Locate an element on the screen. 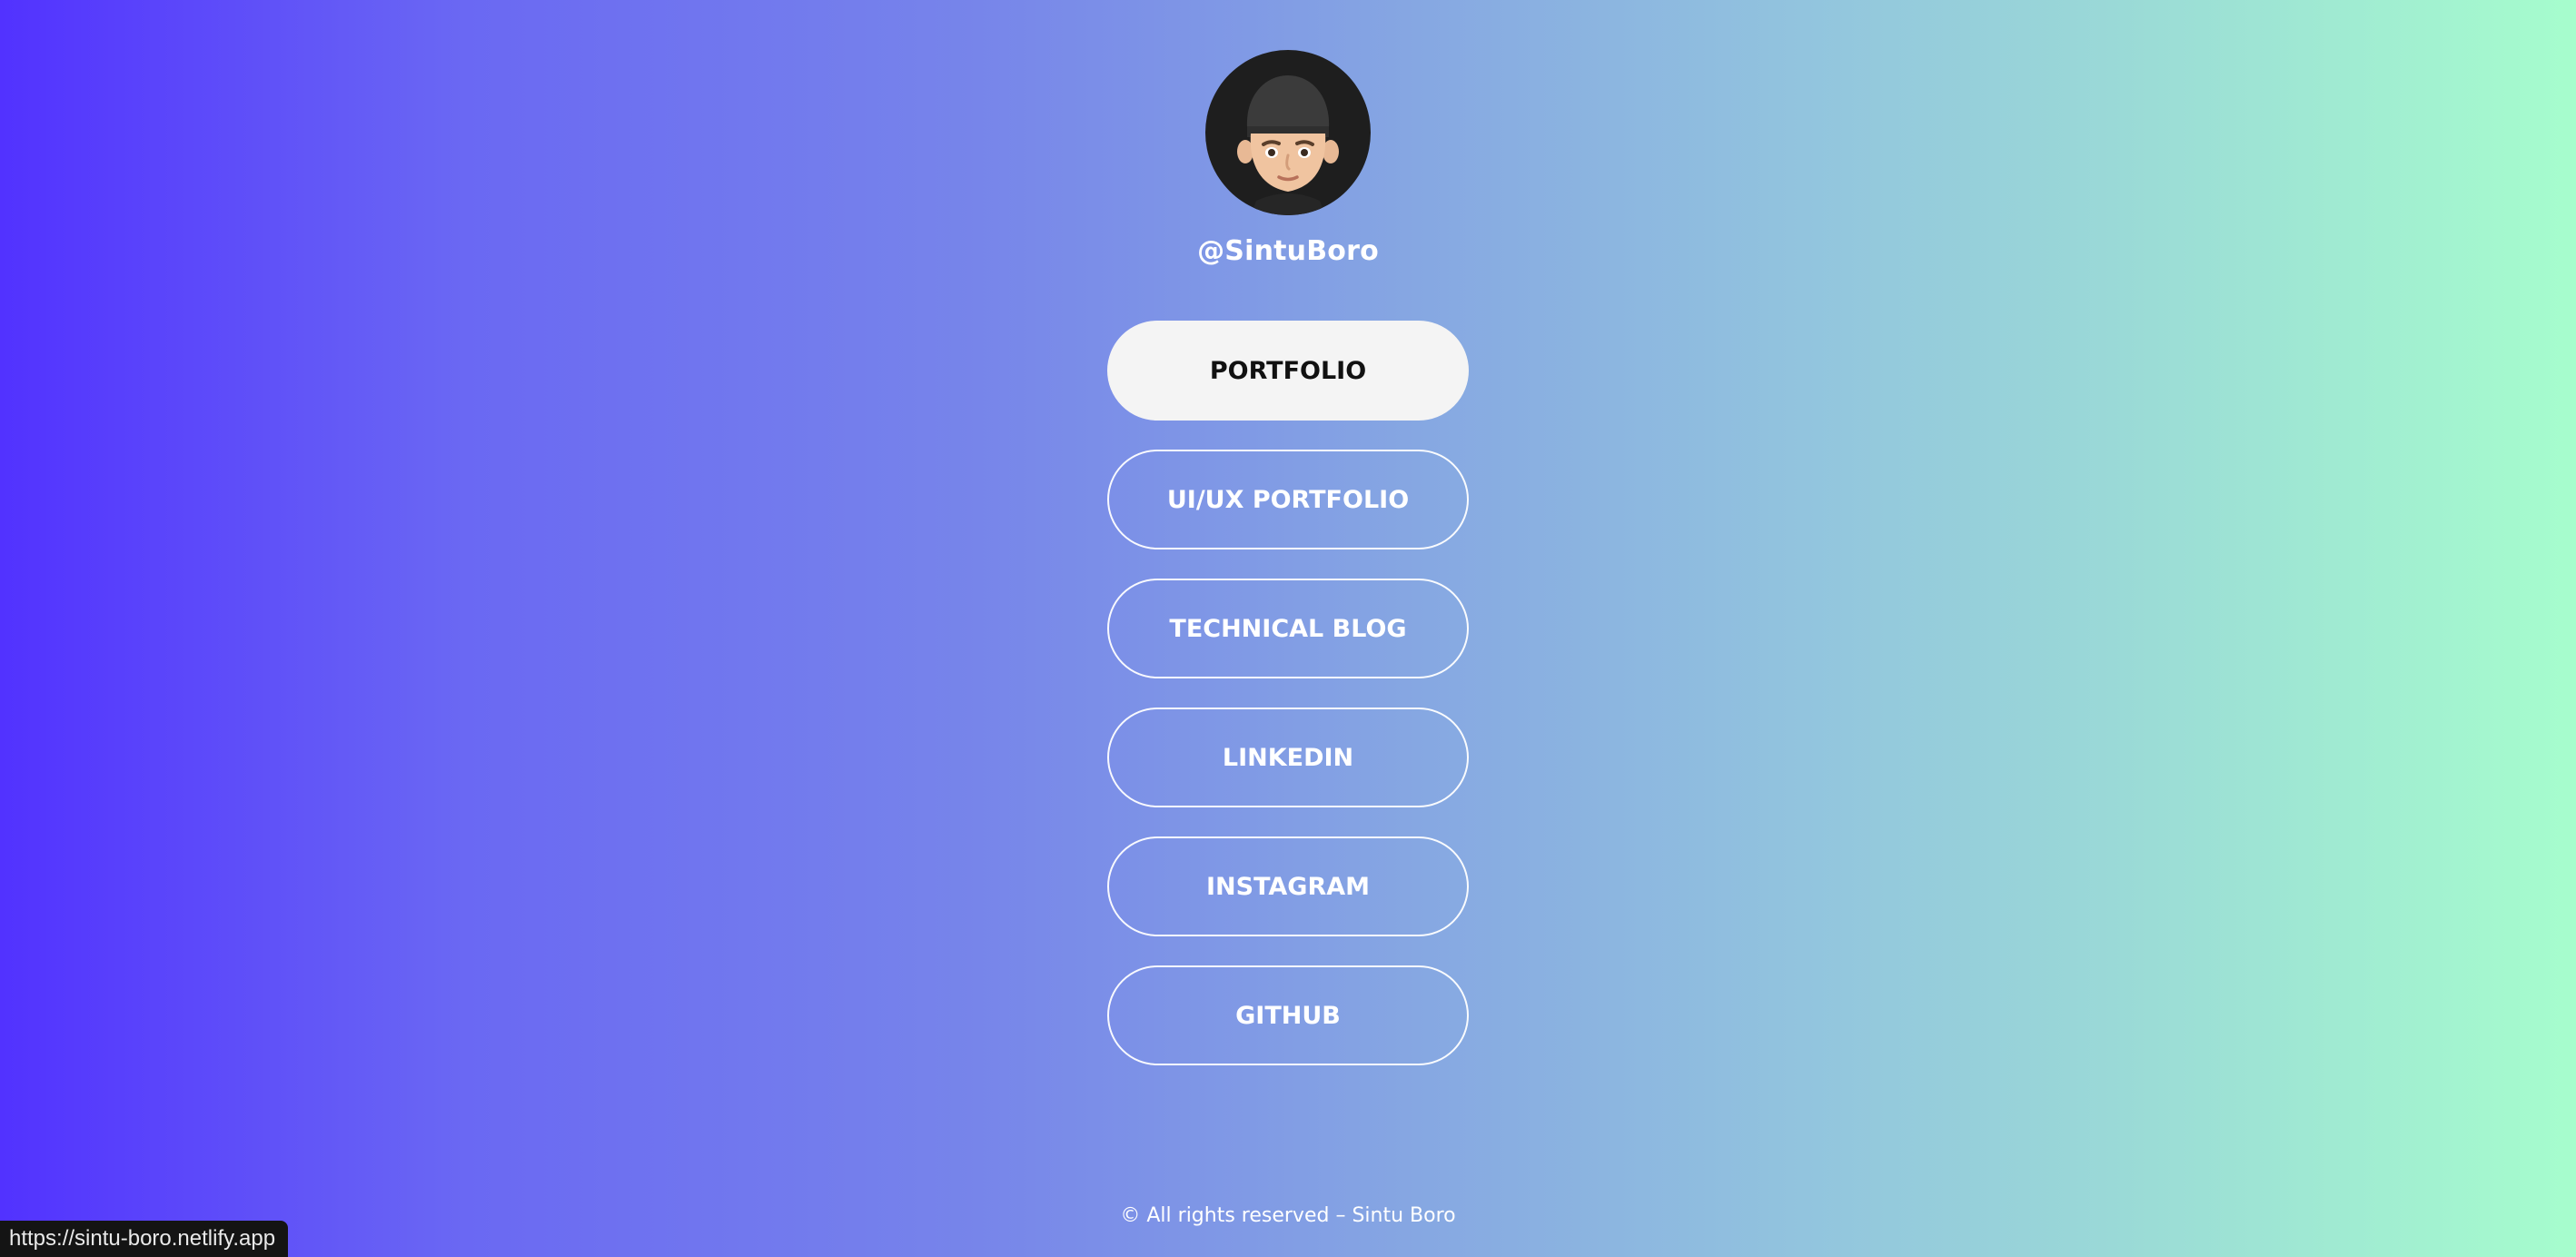 Image resolution: width=2576 pixels, height=1257 pixels. github-link-button: GITHUB is located at coordinates (1288, 1015).